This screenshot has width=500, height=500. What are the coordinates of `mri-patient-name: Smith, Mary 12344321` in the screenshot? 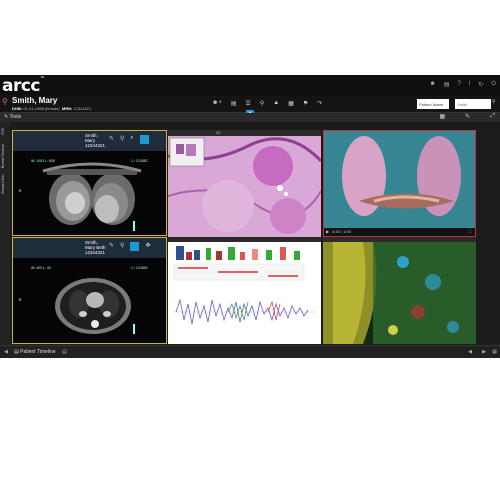 It's located at (95, 140).